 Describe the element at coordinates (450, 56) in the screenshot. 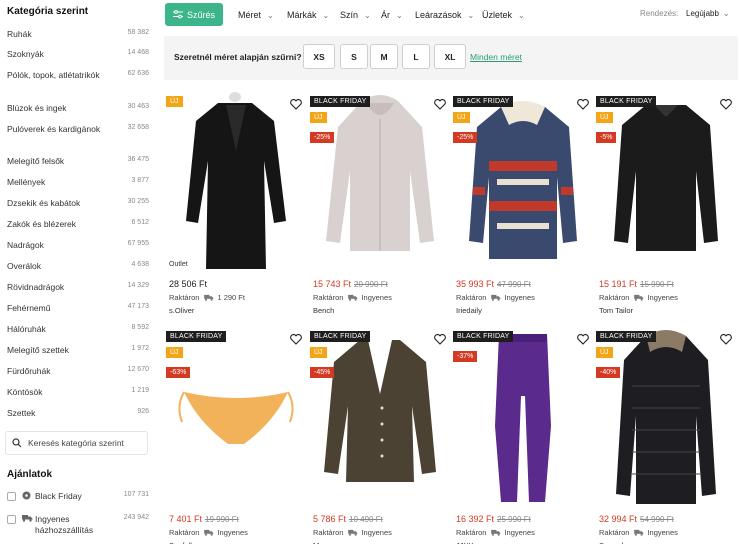

I see `size-option-button: XL` at that location.